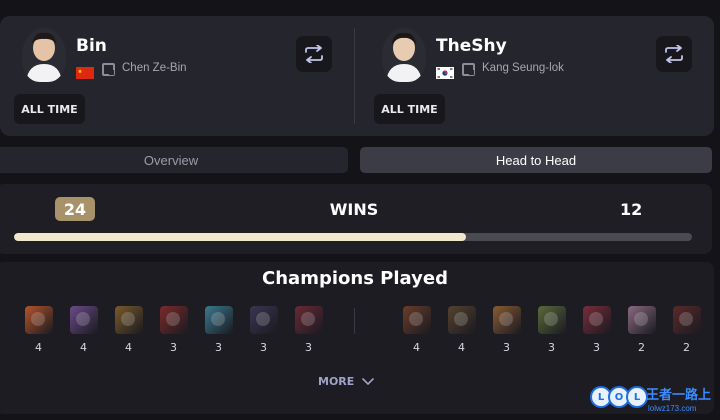  Describe the element at coordinates (355, 278) in the screenshot. I see `champions-title: Champions Played` at that location.